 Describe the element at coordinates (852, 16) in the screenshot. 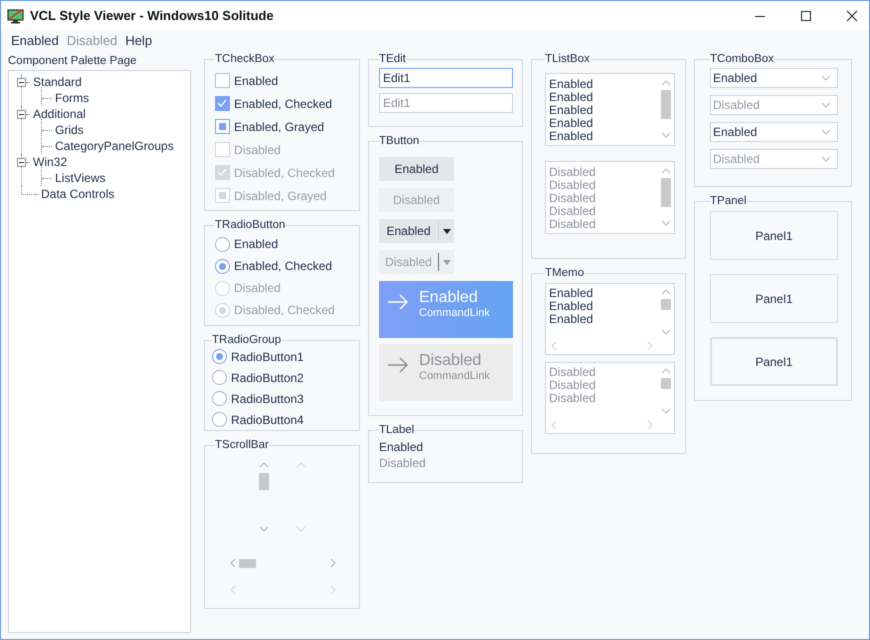

I see `close-icon` at that location.